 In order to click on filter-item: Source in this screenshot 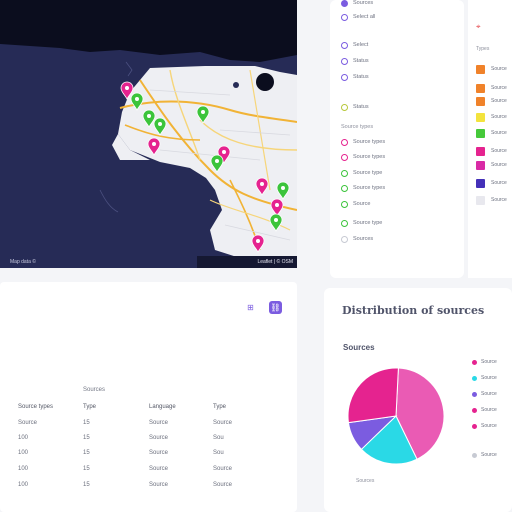, I will do `click(355, 204)`.